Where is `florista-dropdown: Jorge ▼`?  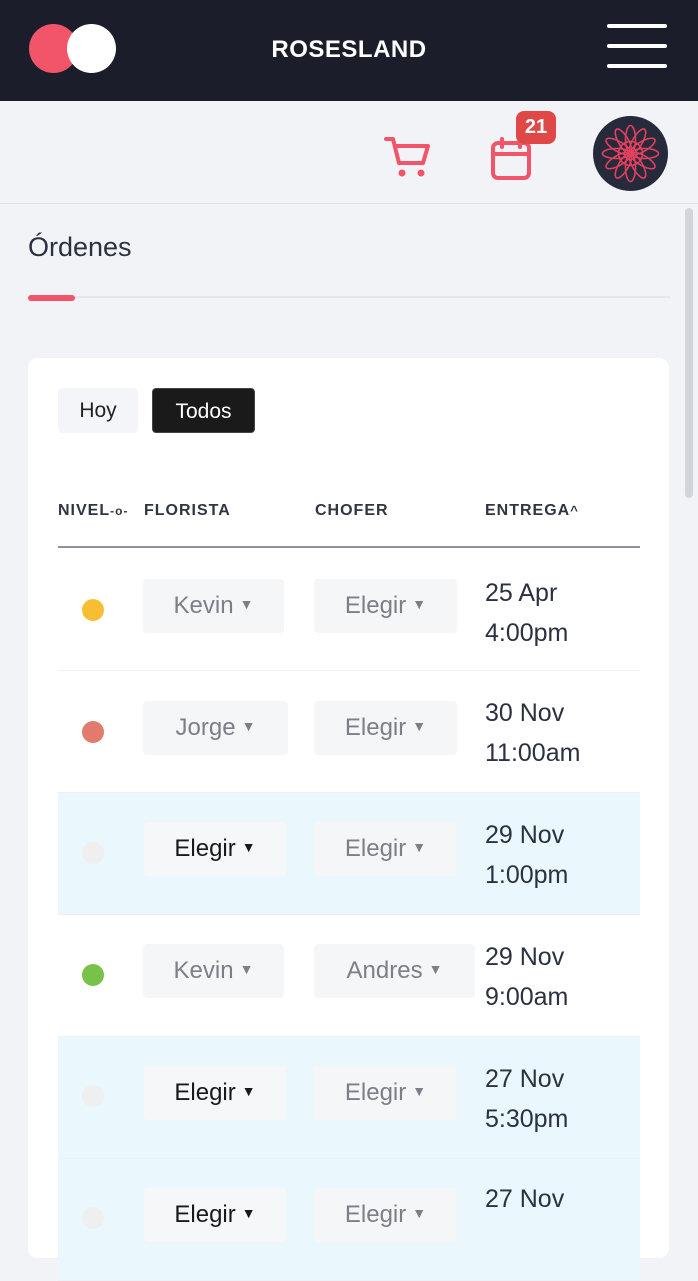 florista-dropdown: Jorge ▼ is located at coordinates (215, 728).